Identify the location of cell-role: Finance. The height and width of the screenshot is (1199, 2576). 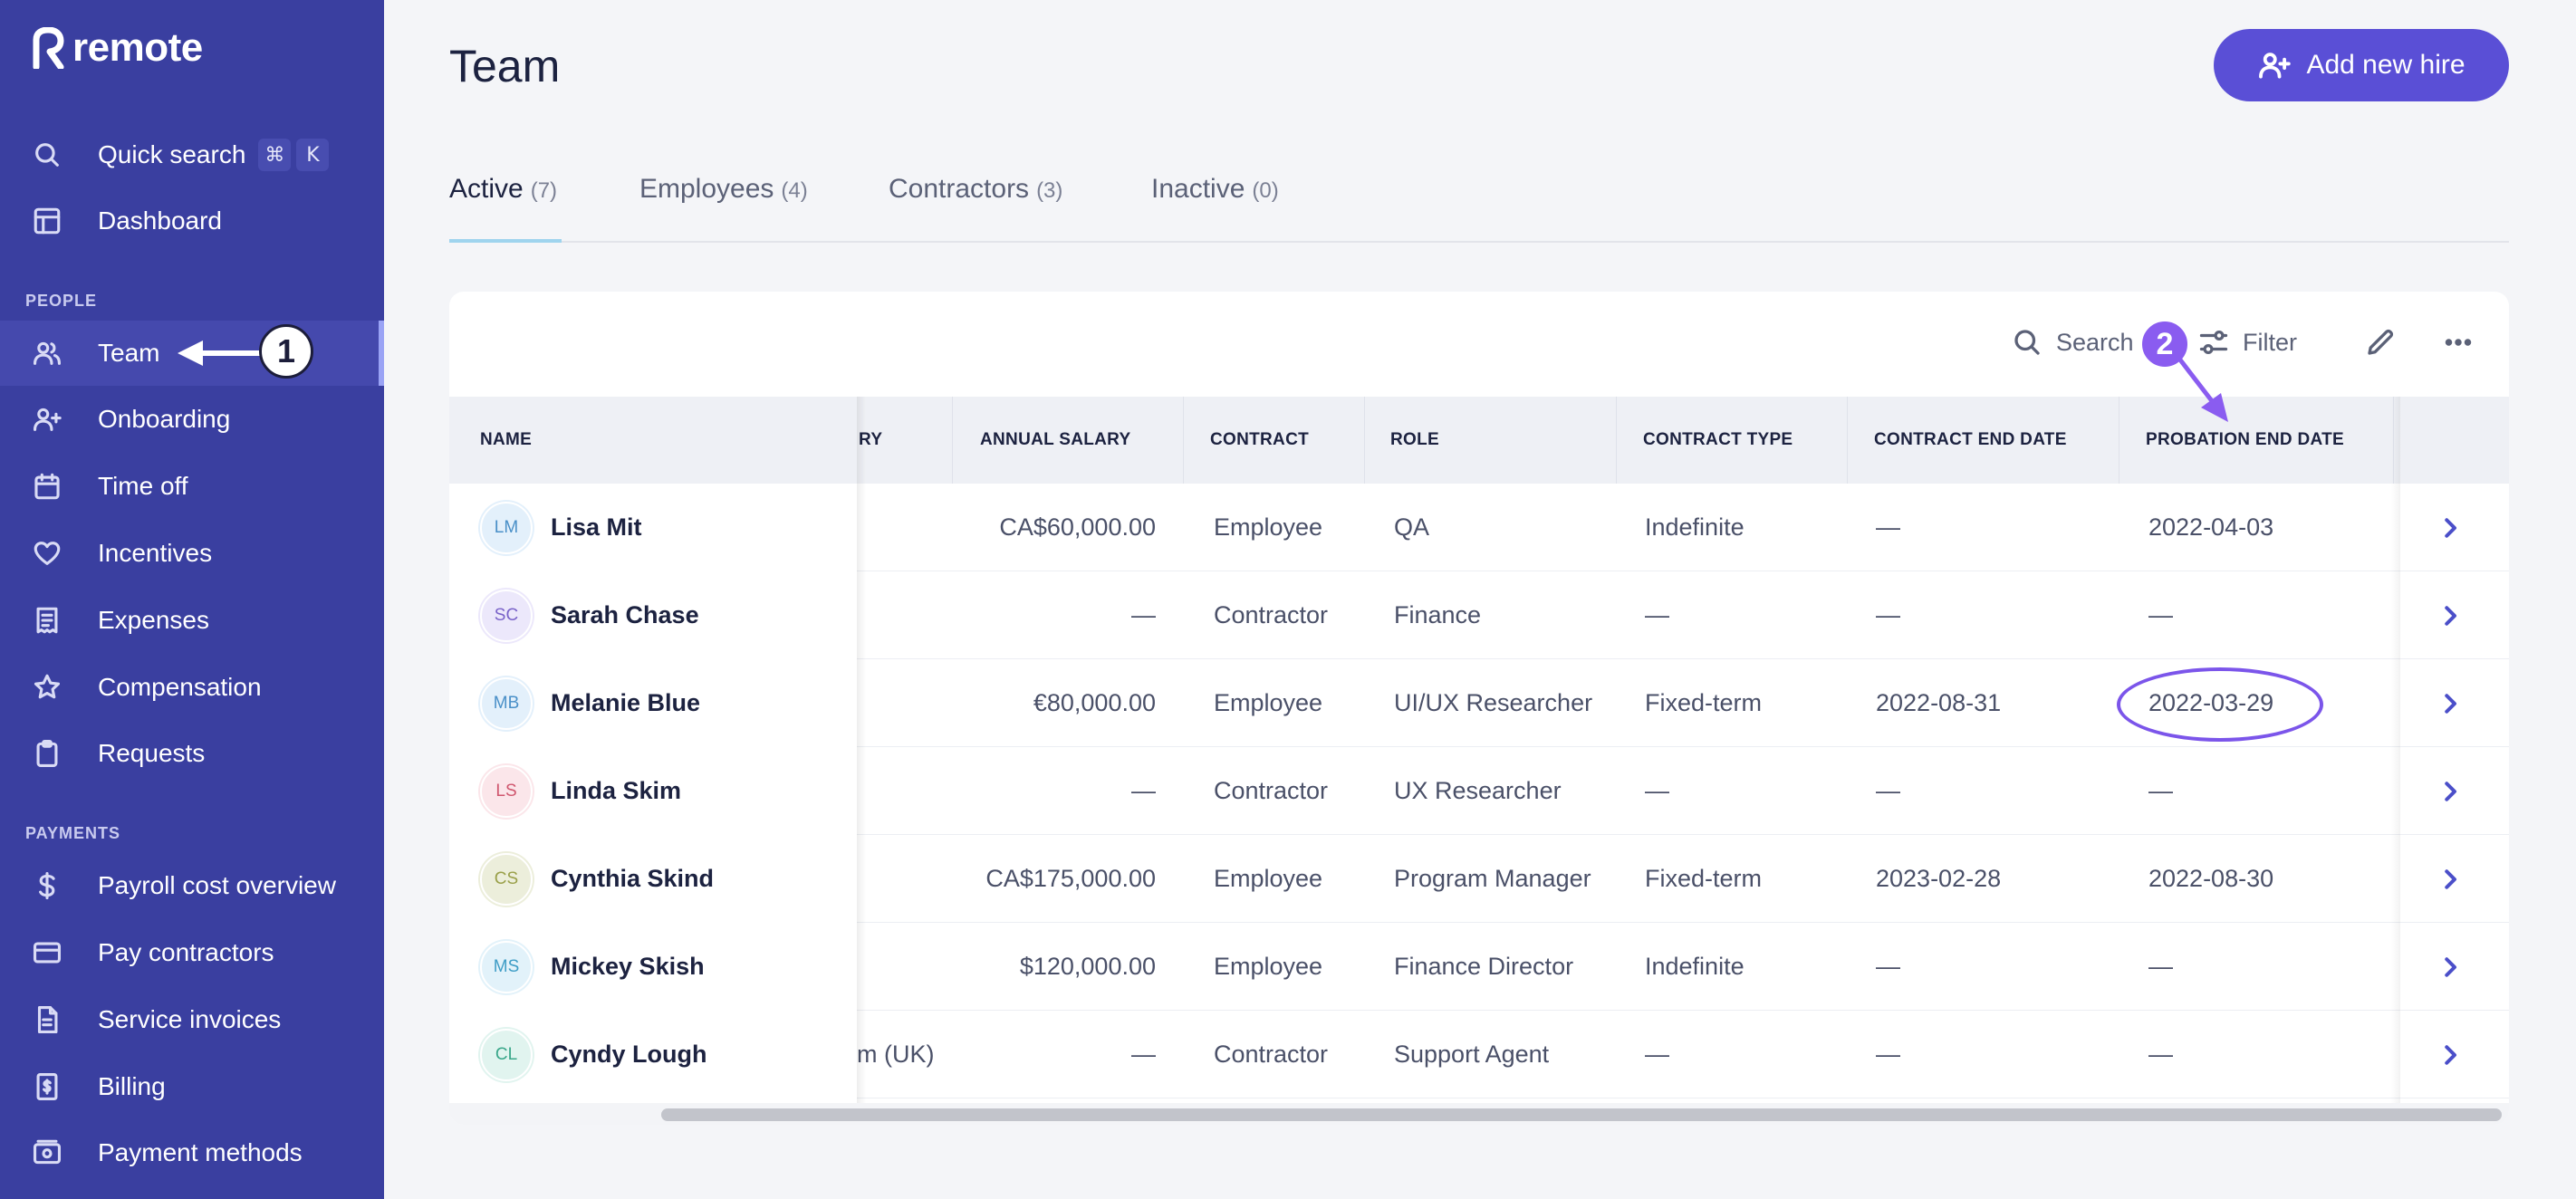
(1438, 614).